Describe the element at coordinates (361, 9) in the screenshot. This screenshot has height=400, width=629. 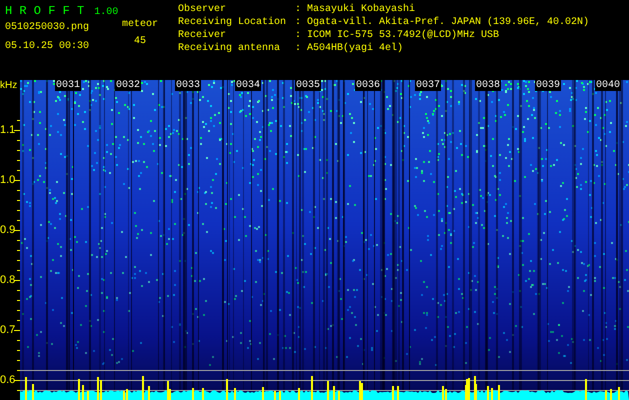
I see `info-value: Masayuki Kobayashi` at that location.